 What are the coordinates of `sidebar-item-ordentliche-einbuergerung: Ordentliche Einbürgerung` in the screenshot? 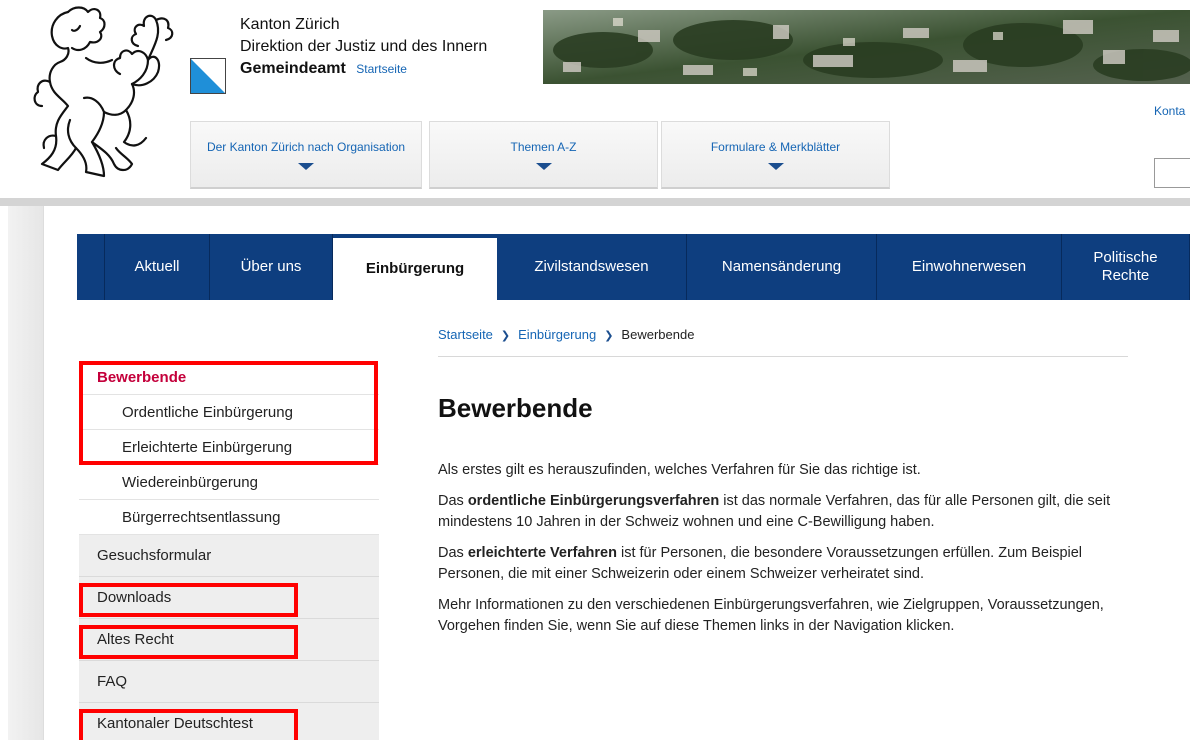 It's located at (229, 412).